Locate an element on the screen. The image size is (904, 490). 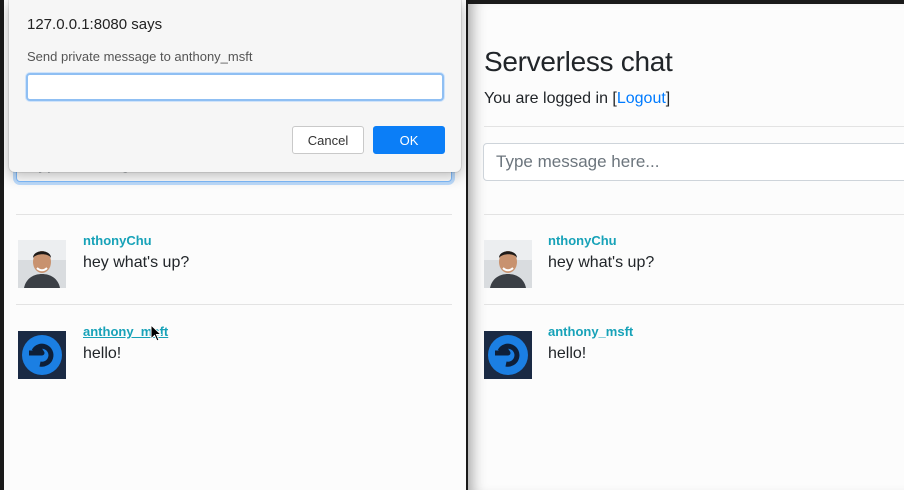
message-input is located at coordinates (693, 162).